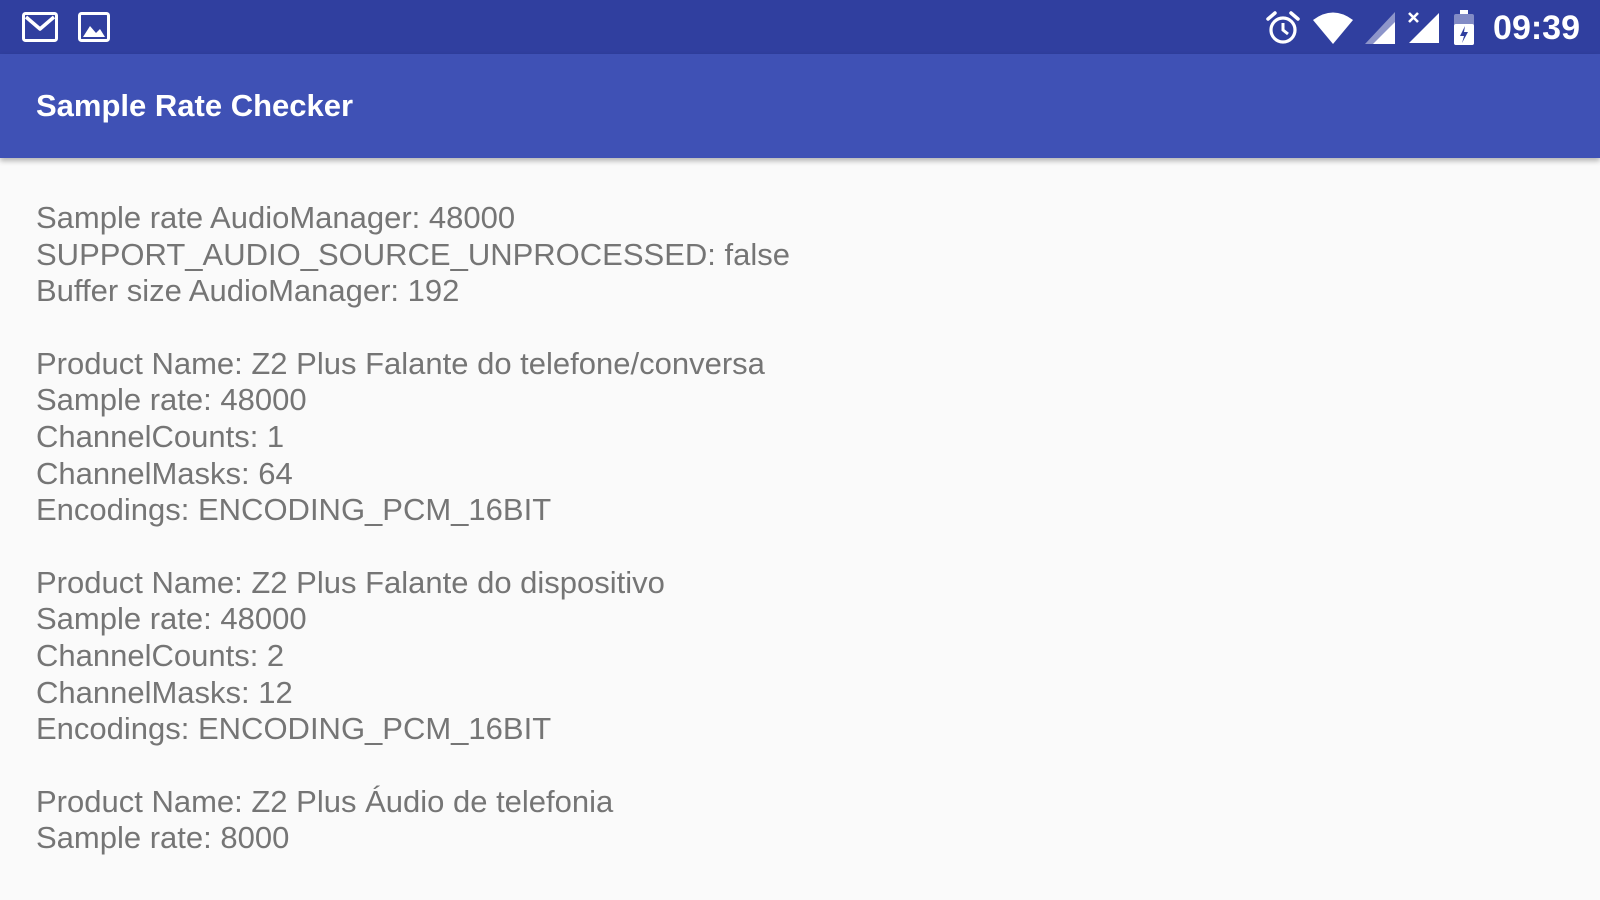 This screenshot has width=1600, height=900. I want to click on sample-rate: Sample rate: 8000, so click(163, 838).